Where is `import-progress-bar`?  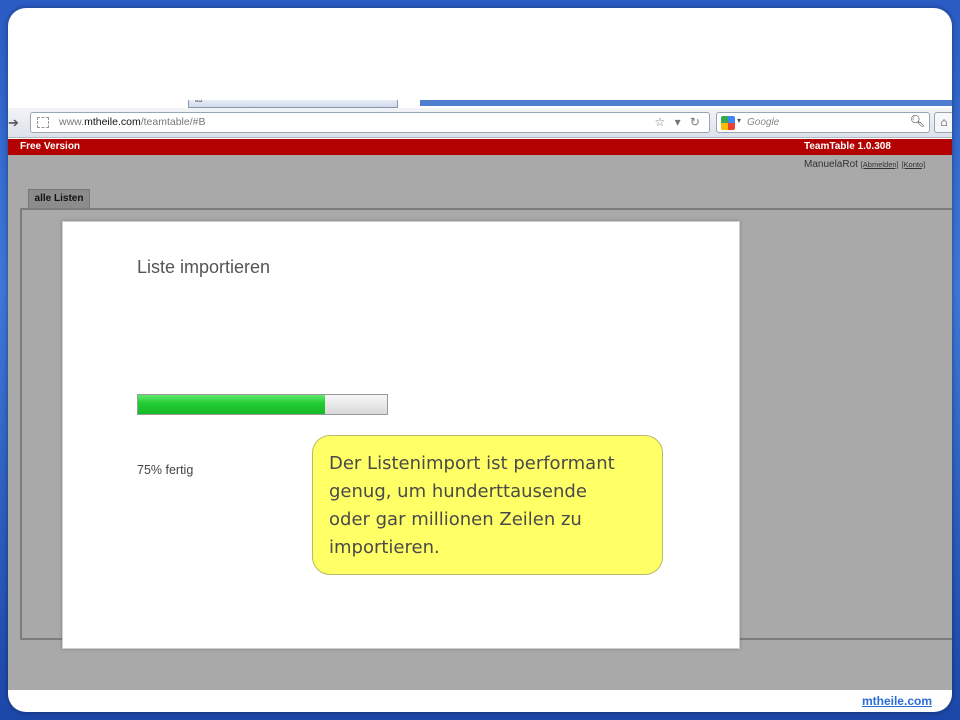 import-progress-bar is located at coordinates (262, 404).